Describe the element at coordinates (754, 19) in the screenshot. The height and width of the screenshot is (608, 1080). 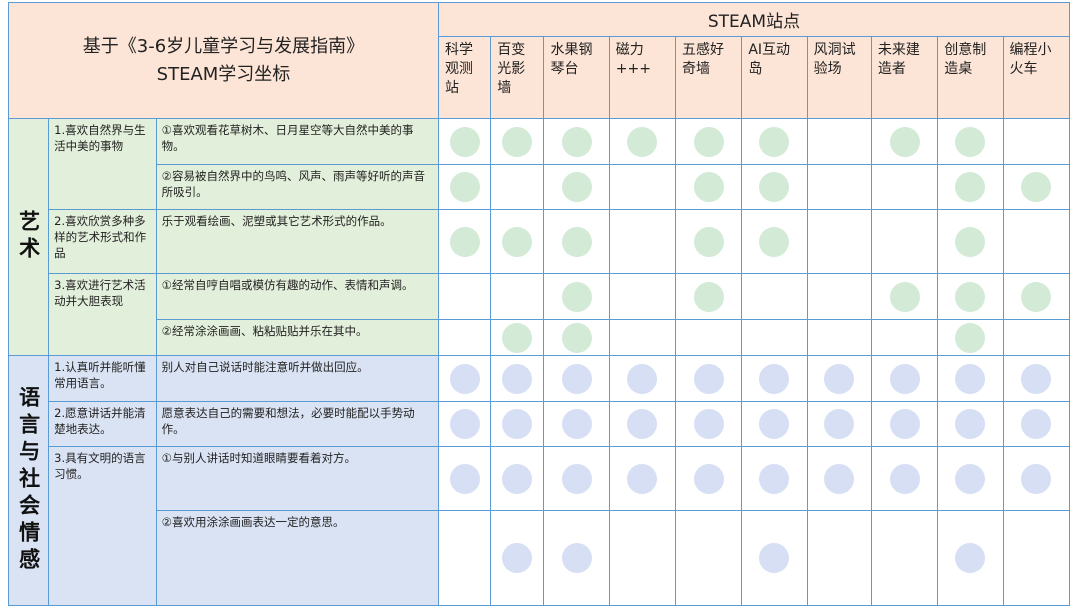
I see `stations-header: STEAM站点` at that location.